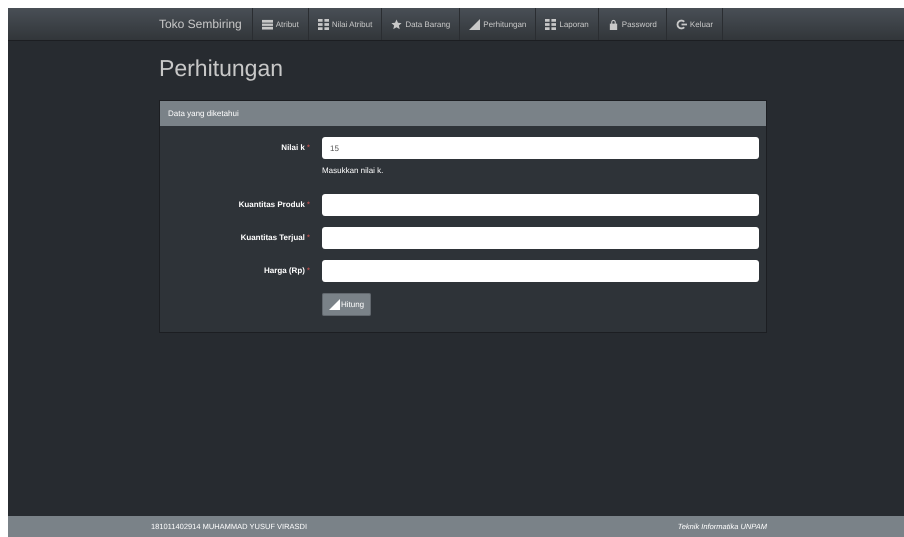 The width and height of the screenshot is (904, 537). What do you see at coordinates (280, 24) in the screenshot?
I see `nav-link: Atribut` at bounding box center [280, 24].